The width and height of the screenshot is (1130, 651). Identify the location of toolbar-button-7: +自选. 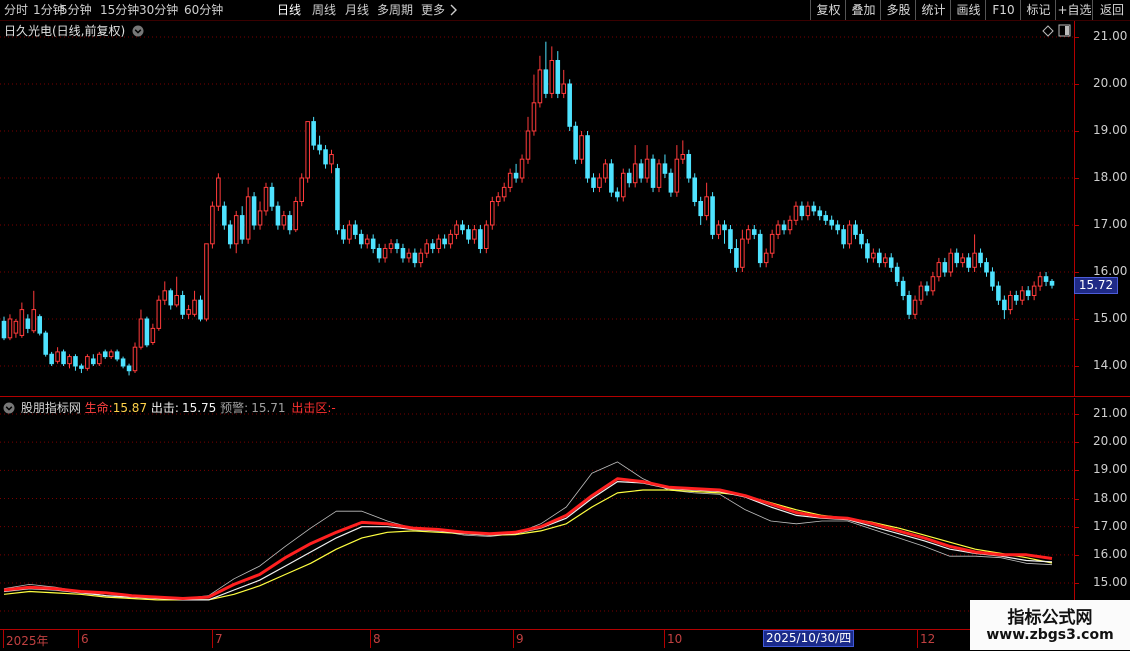
(1074, 10).